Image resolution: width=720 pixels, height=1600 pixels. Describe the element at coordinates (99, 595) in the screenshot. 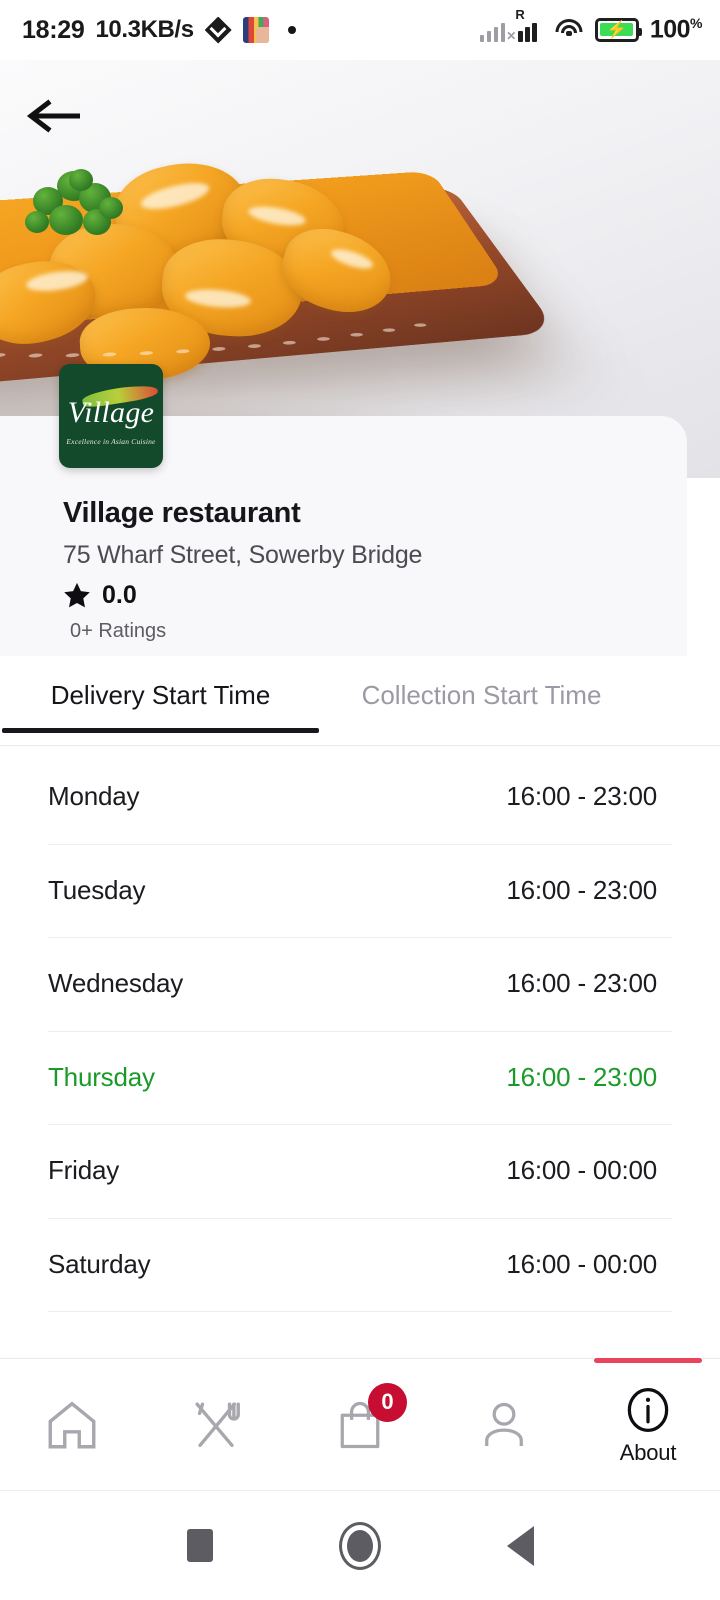

I see `rating-row: 0.0` at that location.